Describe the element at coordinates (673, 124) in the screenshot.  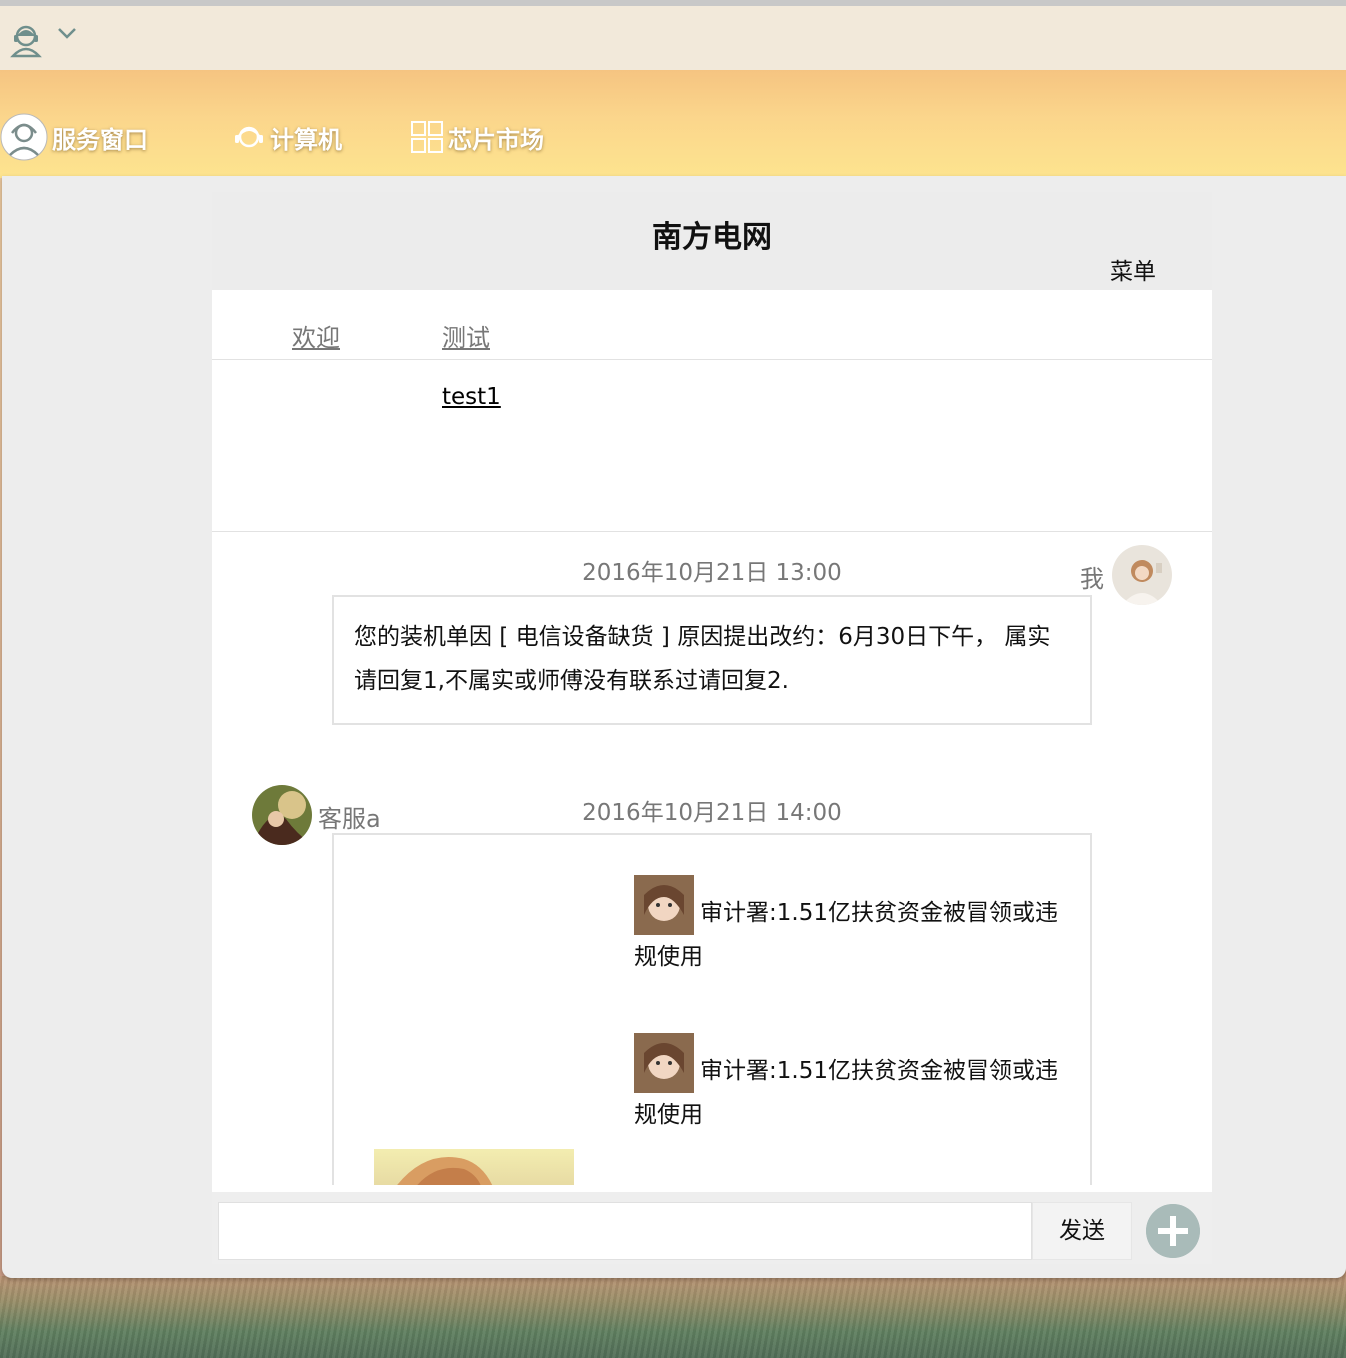
I see `nav-bar: 服务窗口 计算机 芯片市场` at that location.